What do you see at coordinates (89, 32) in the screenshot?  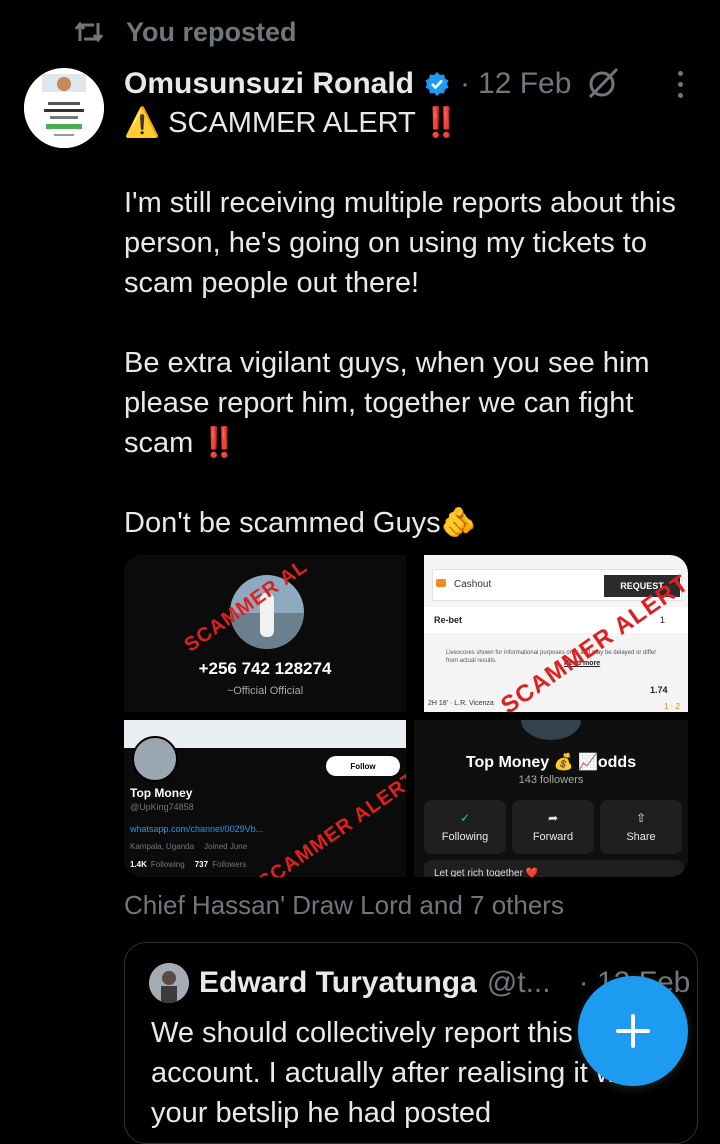 I see `repost-icon` at bounding box center [89, 32].